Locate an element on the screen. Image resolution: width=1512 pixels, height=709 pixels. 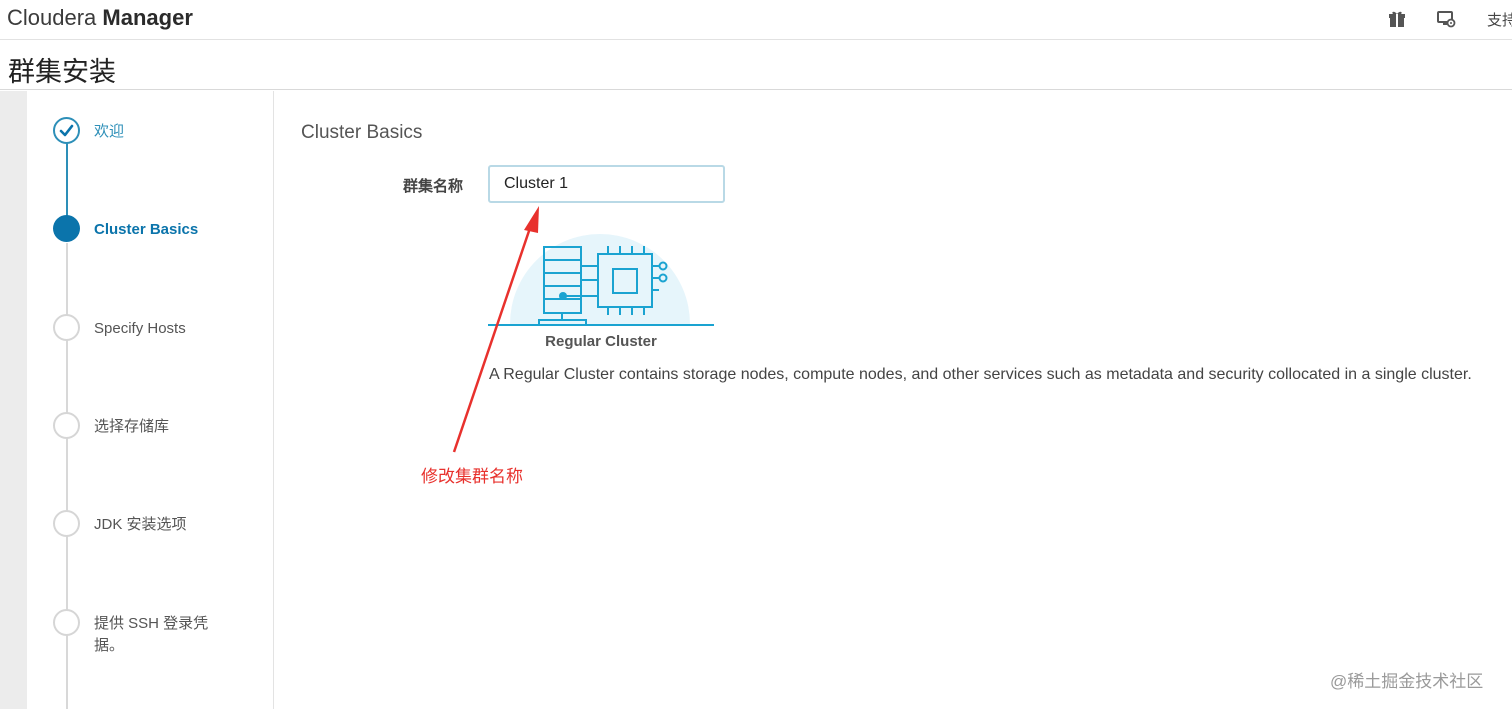
step-connector-pending is located at coordinates (67, 476).